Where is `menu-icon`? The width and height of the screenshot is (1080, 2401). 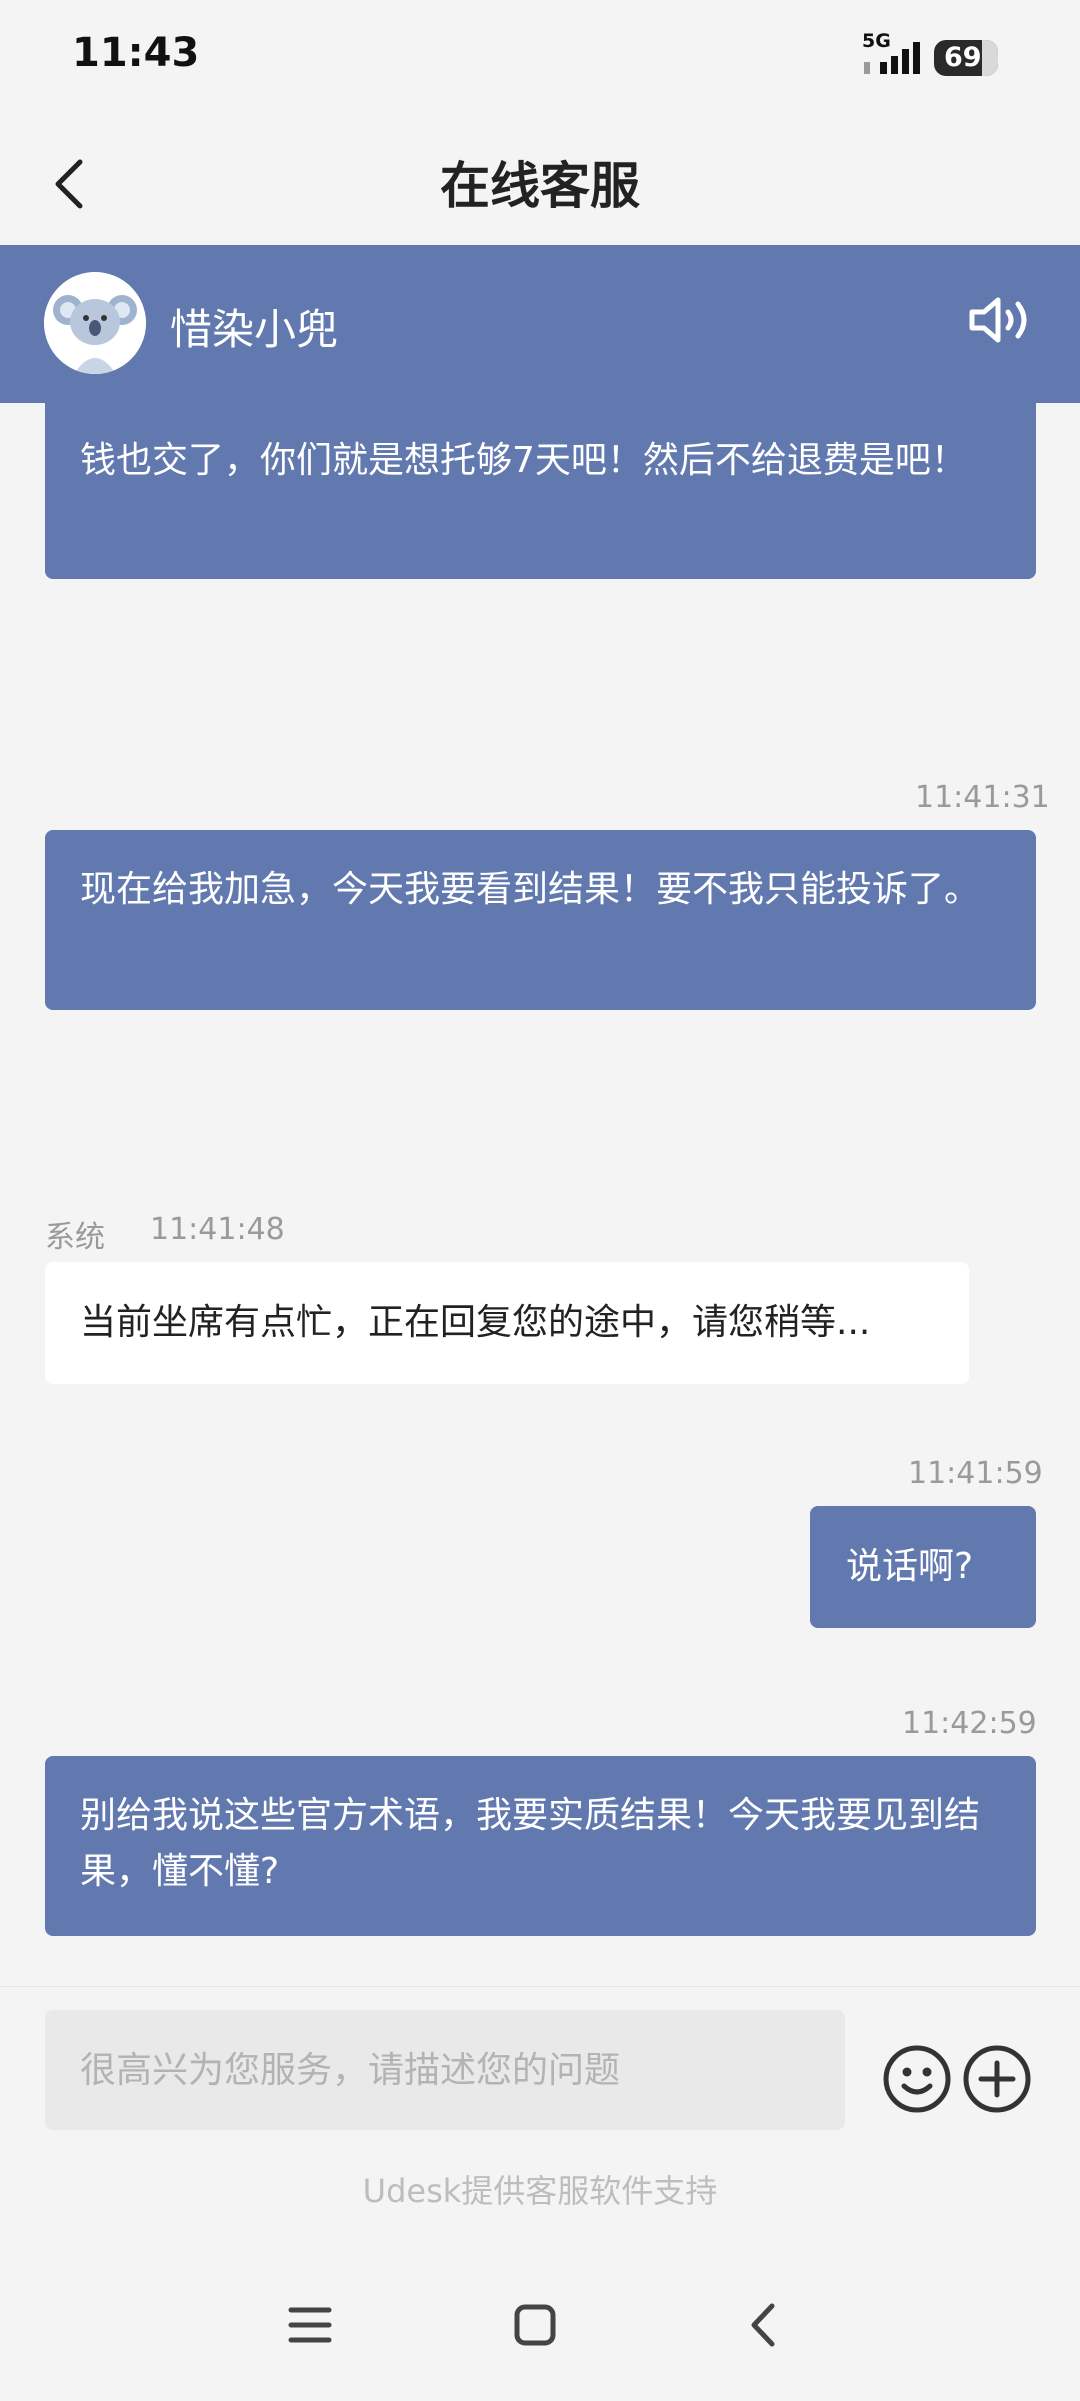
menu-icon is located at coordinates (310, 2325).